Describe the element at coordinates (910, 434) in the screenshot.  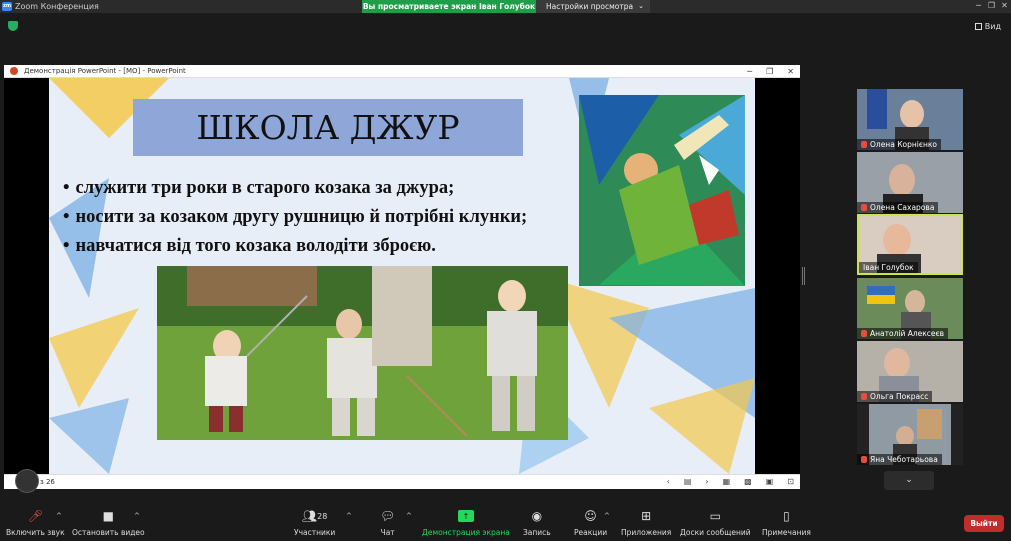
I see `participant-tile: Яна Чеботарьова` at that location.